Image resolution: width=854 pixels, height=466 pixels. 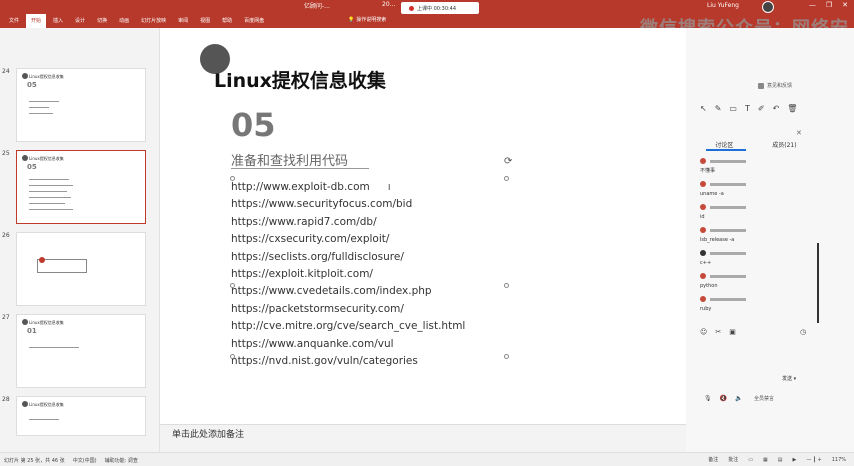 What do you see at coordinates (153, 21) in the screenshot?
I see `ribbon-tab: 幻灯片放映` at bounding box center [153, 21].